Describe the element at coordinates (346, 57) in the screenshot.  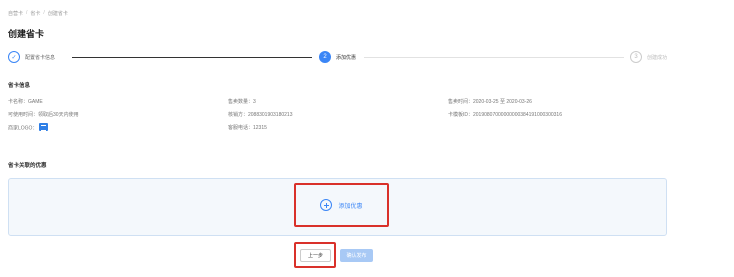
I see `step-label: 添加优惠` at that location.